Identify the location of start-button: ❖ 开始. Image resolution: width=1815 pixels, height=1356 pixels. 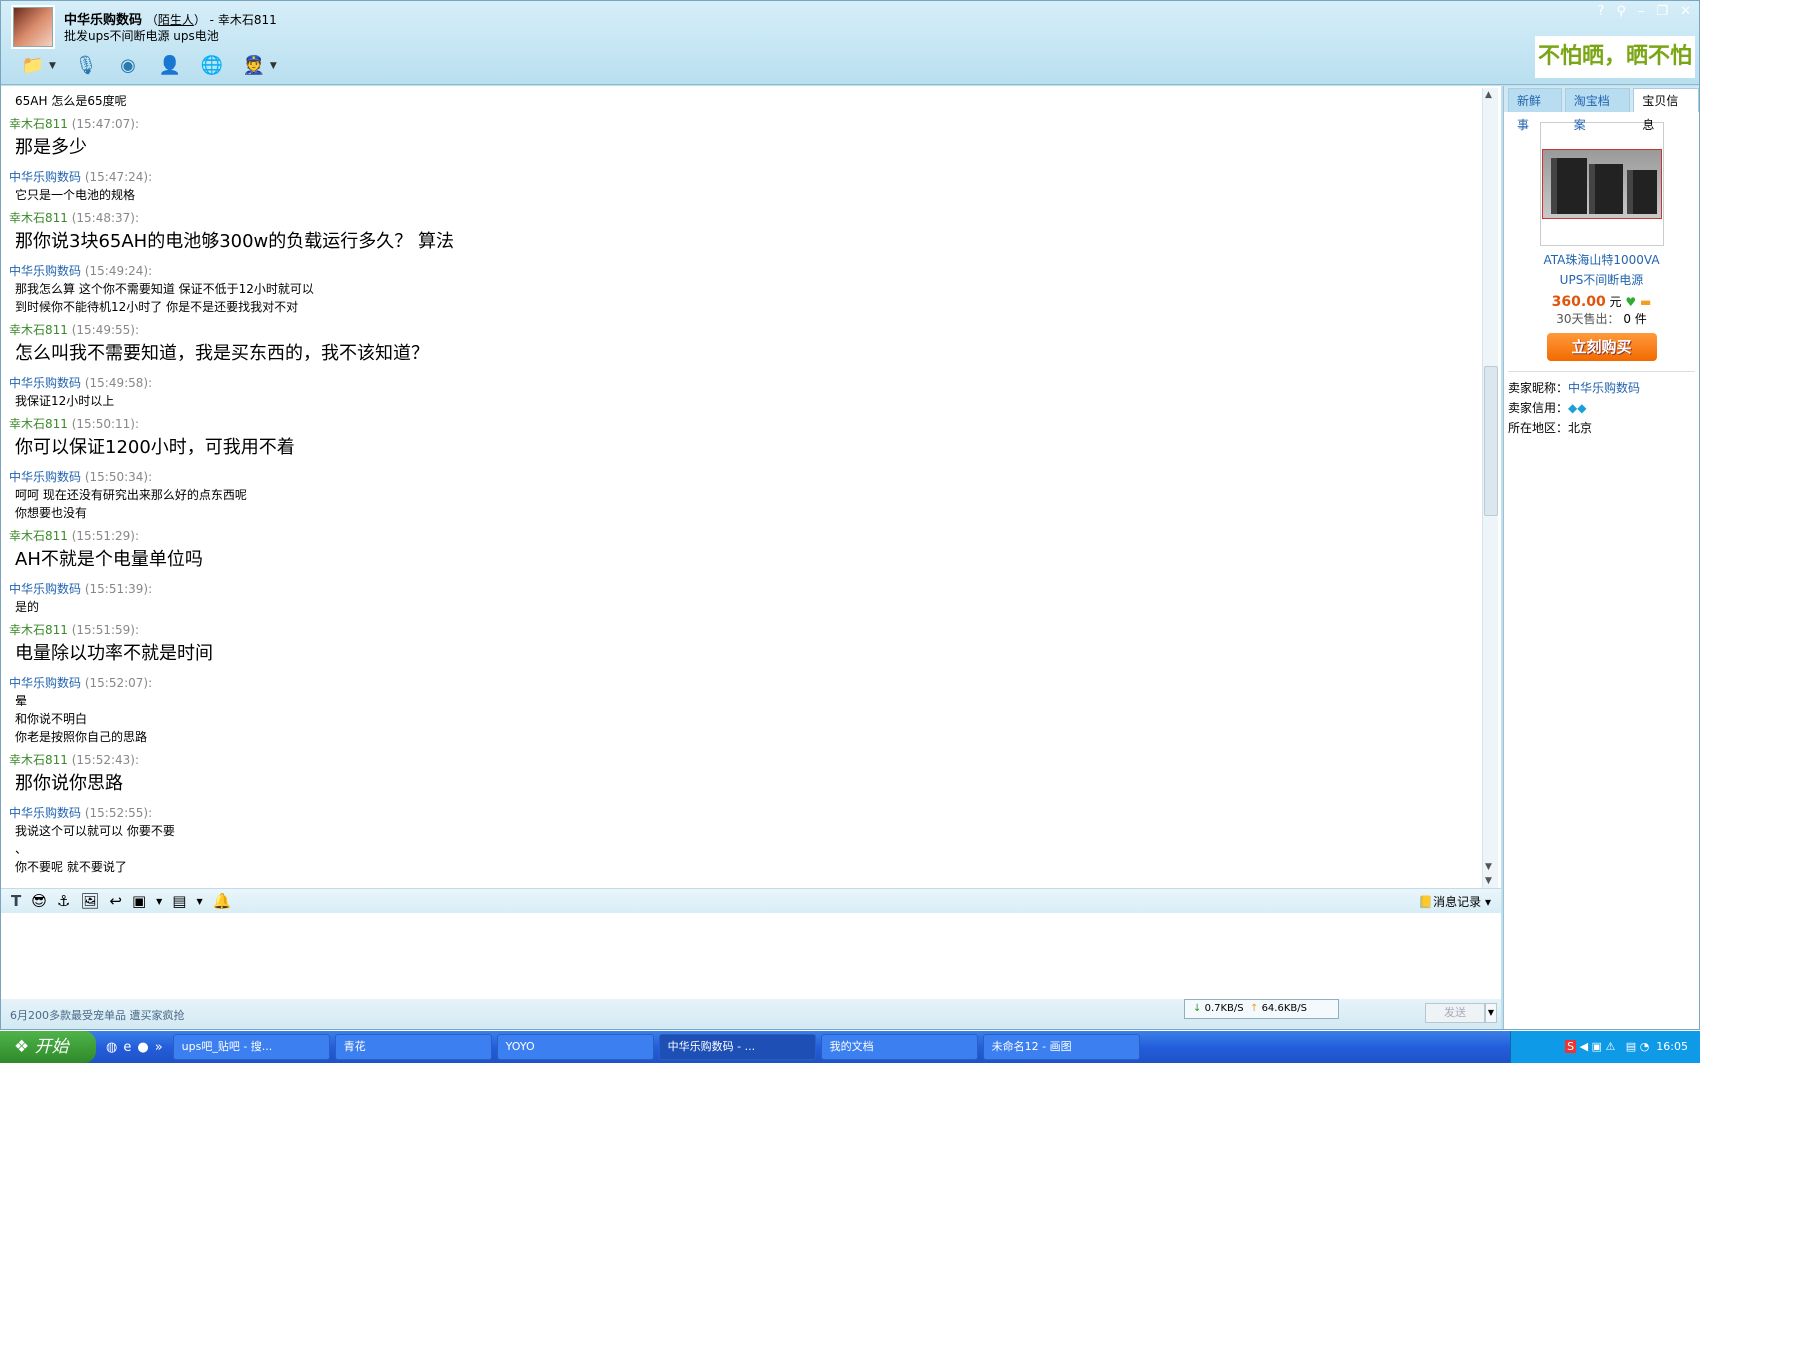
(48, 1047).